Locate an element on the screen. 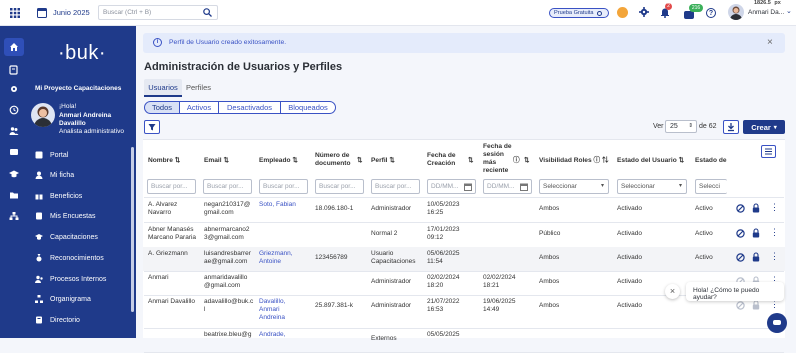 The width and height of the screenshot is (796, 353). buk-logo: ·buk· is located at coordinates (82, 53).